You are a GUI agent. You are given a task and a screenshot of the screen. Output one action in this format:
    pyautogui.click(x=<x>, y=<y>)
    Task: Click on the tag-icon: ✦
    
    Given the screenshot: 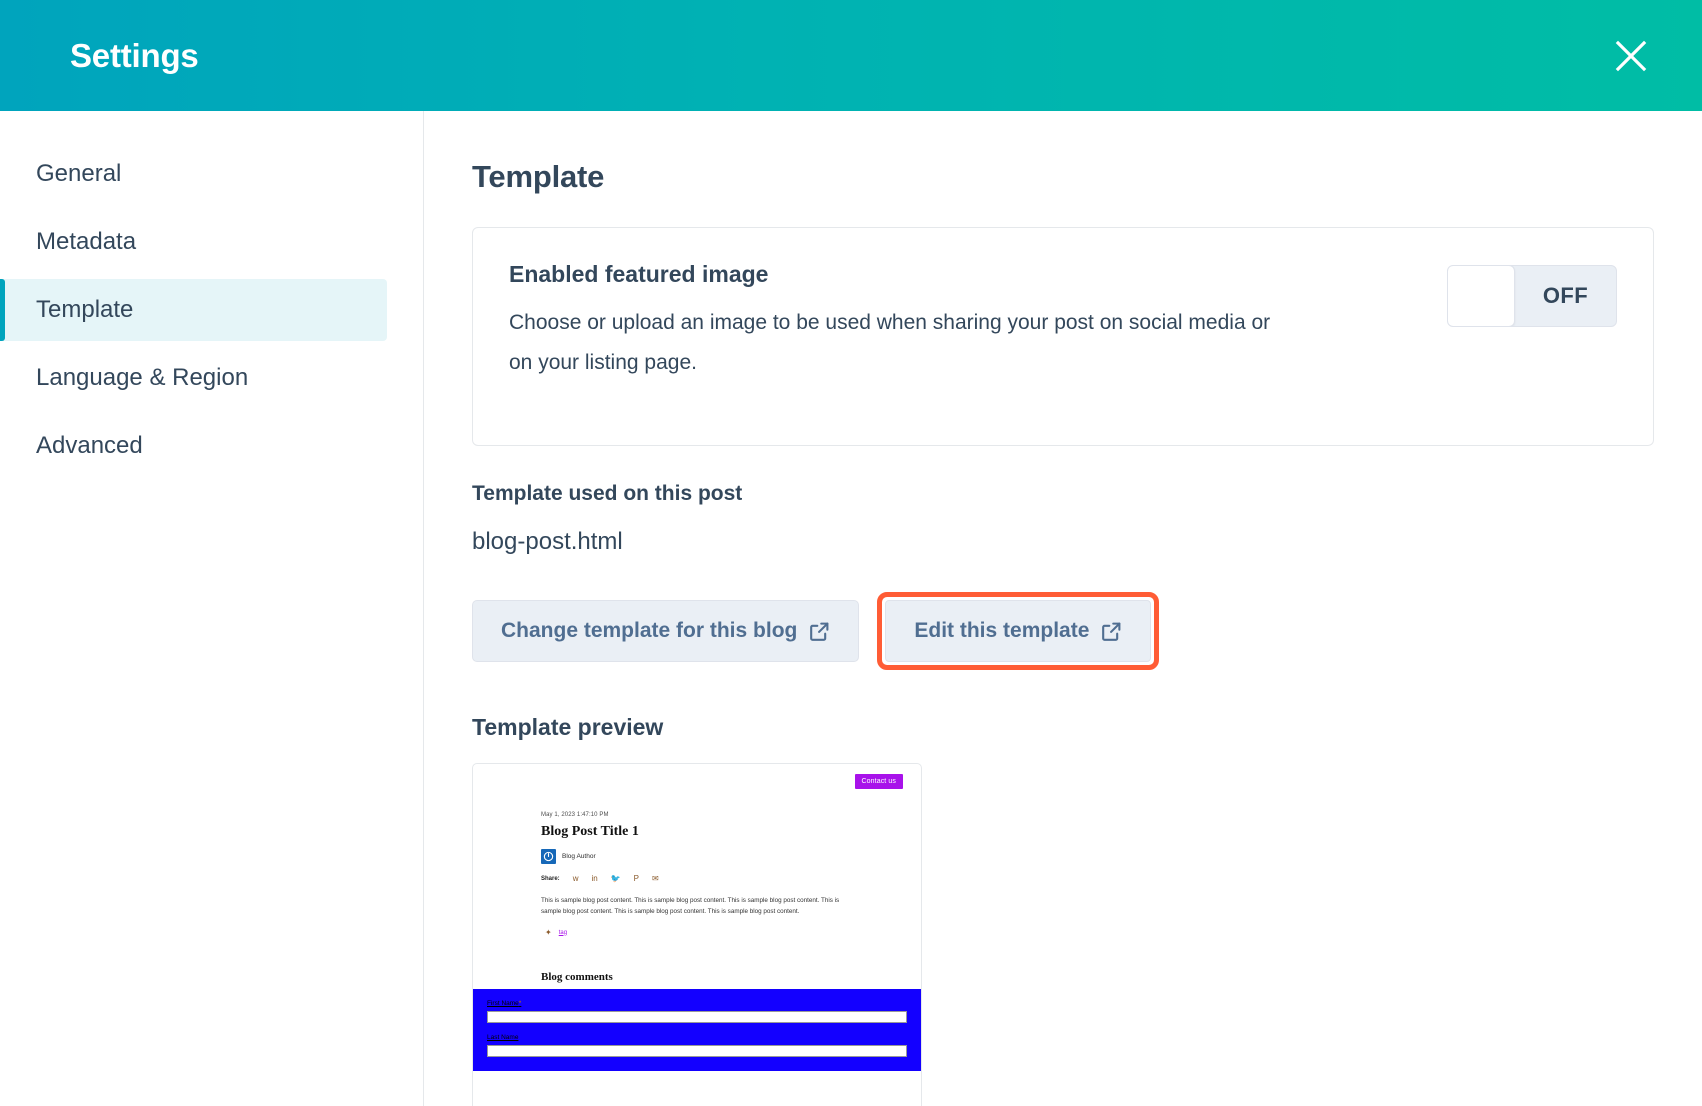 What is the action you would take?
    pyautogui.click(x=548, y=933)
    